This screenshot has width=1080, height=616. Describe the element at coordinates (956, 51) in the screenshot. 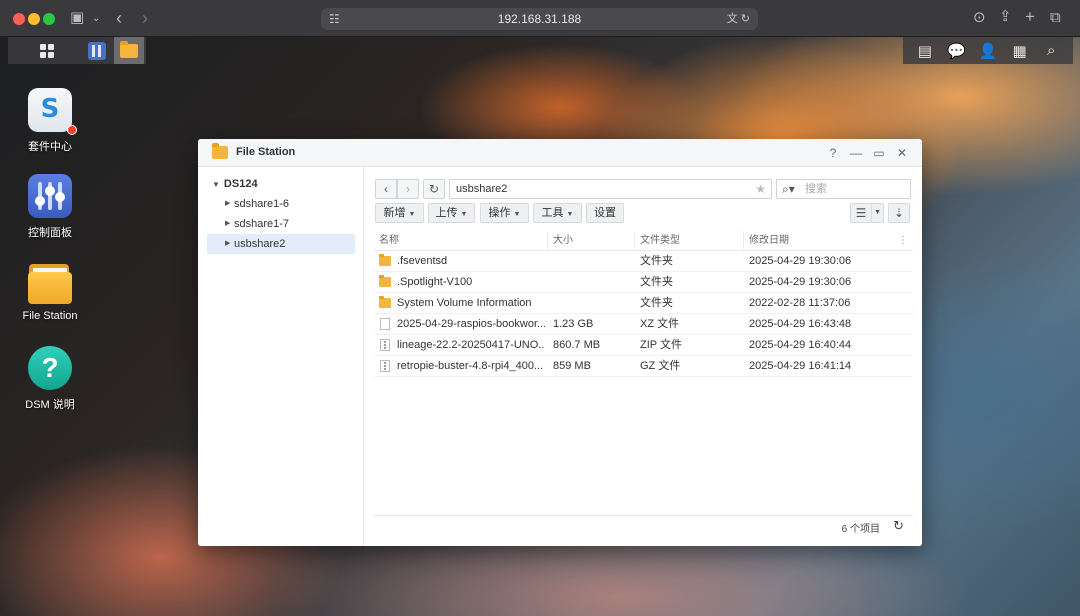

I see `notification-icon: 💬` at that location.